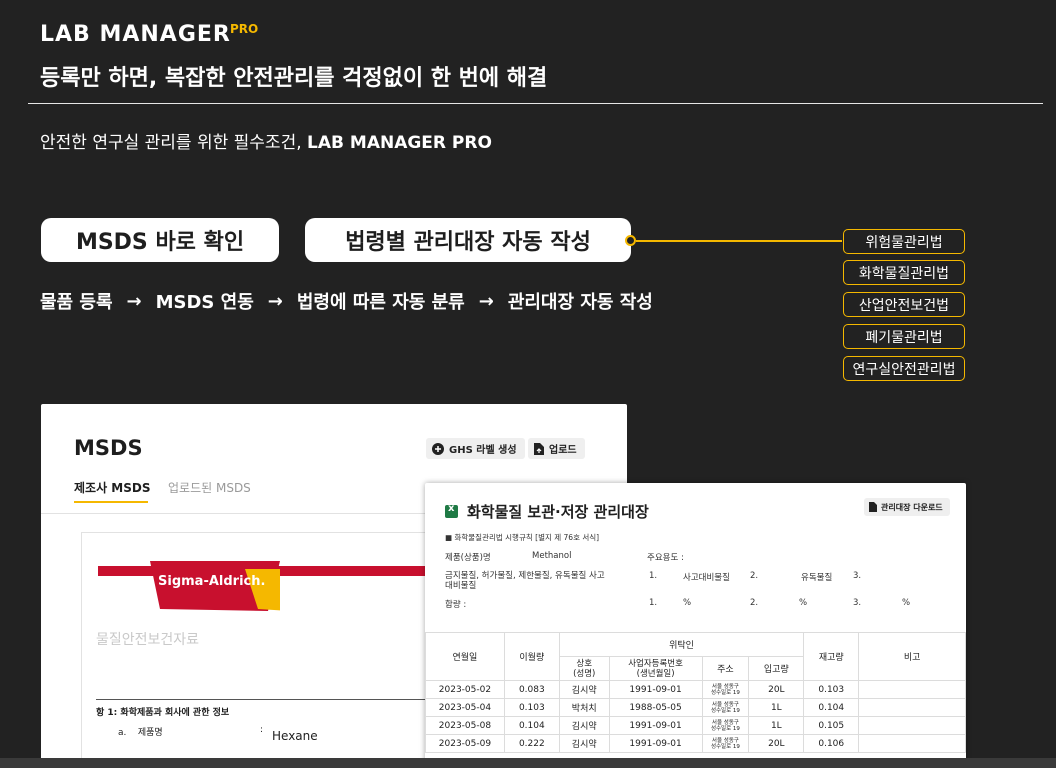  What do you see at coordinates (531, 743) in the screenshot?
I see `cell-amount: 0.222` at bounding box center [531, 743].